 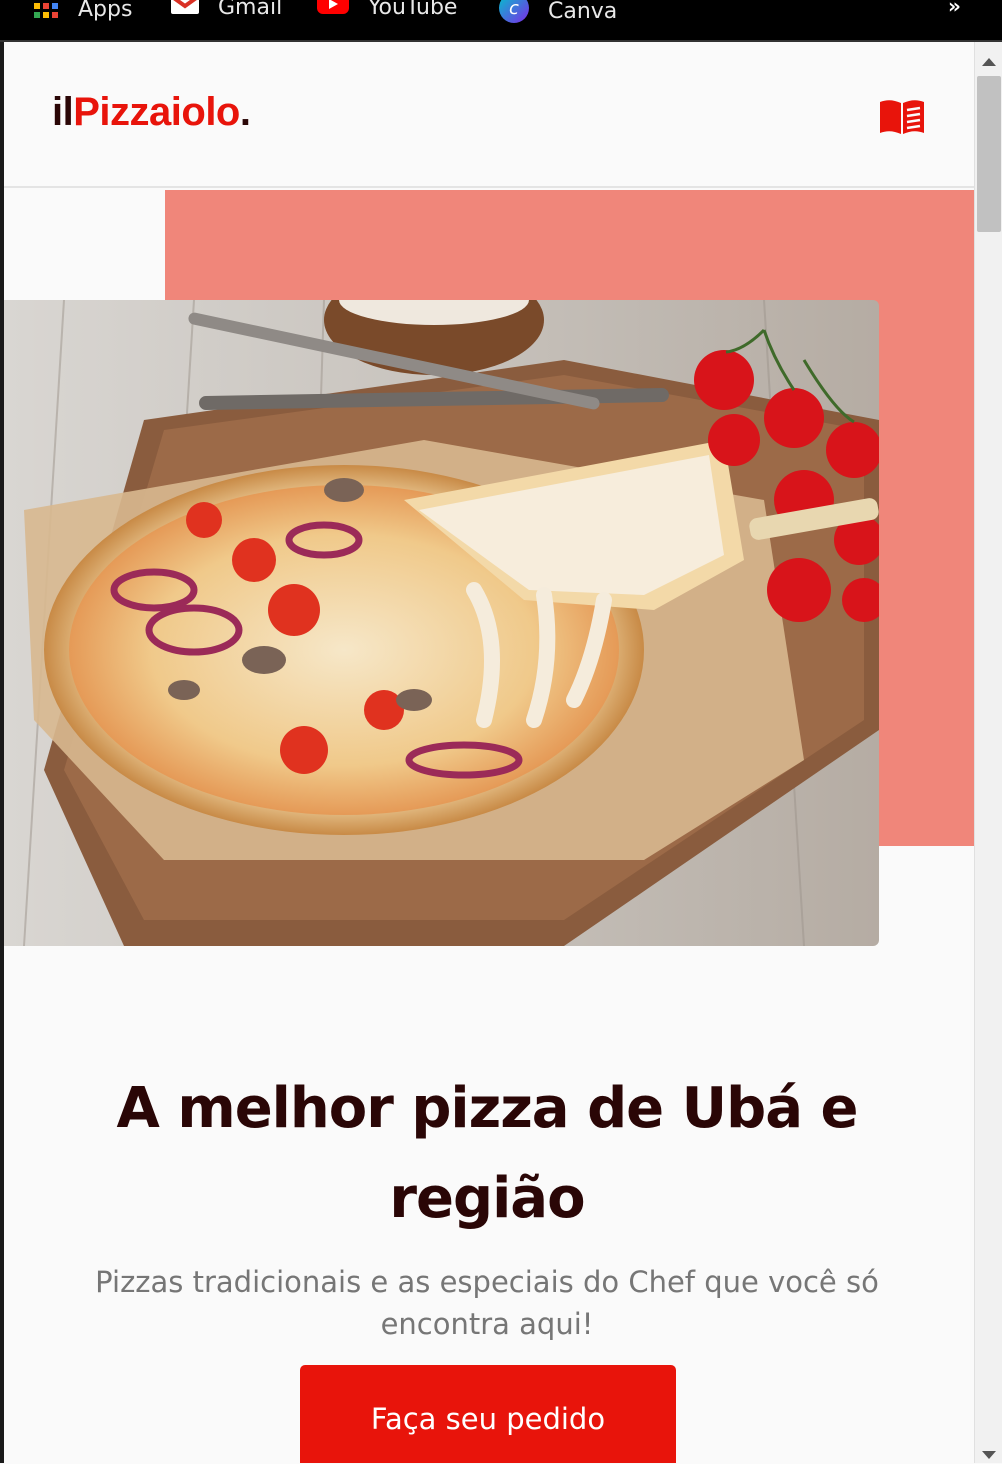 I want to click on bookmark-gmail: Gmail, so click(x=226, y=11).